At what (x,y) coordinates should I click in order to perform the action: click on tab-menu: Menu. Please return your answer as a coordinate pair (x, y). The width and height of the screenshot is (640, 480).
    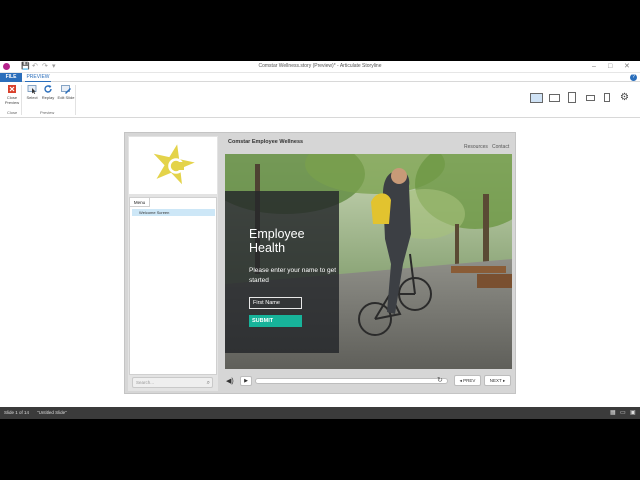
    Looking at the image, I should click on (140, 202).